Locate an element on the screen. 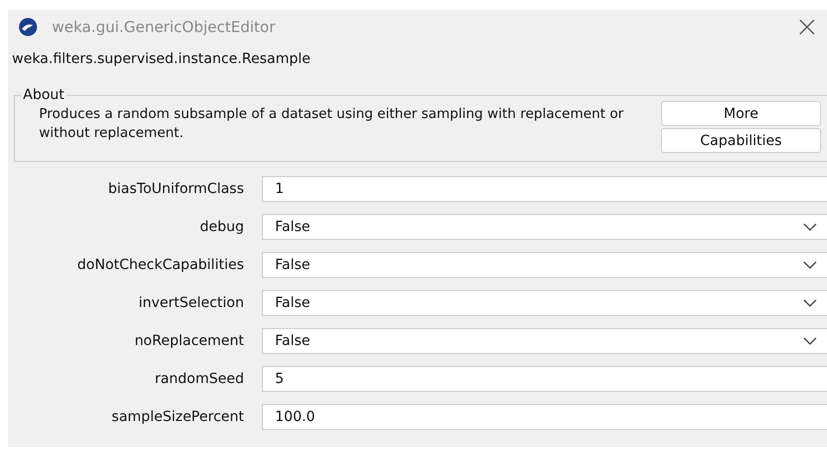  property-label: doNotCheckCapabilities is located at coordinates (160, 265).